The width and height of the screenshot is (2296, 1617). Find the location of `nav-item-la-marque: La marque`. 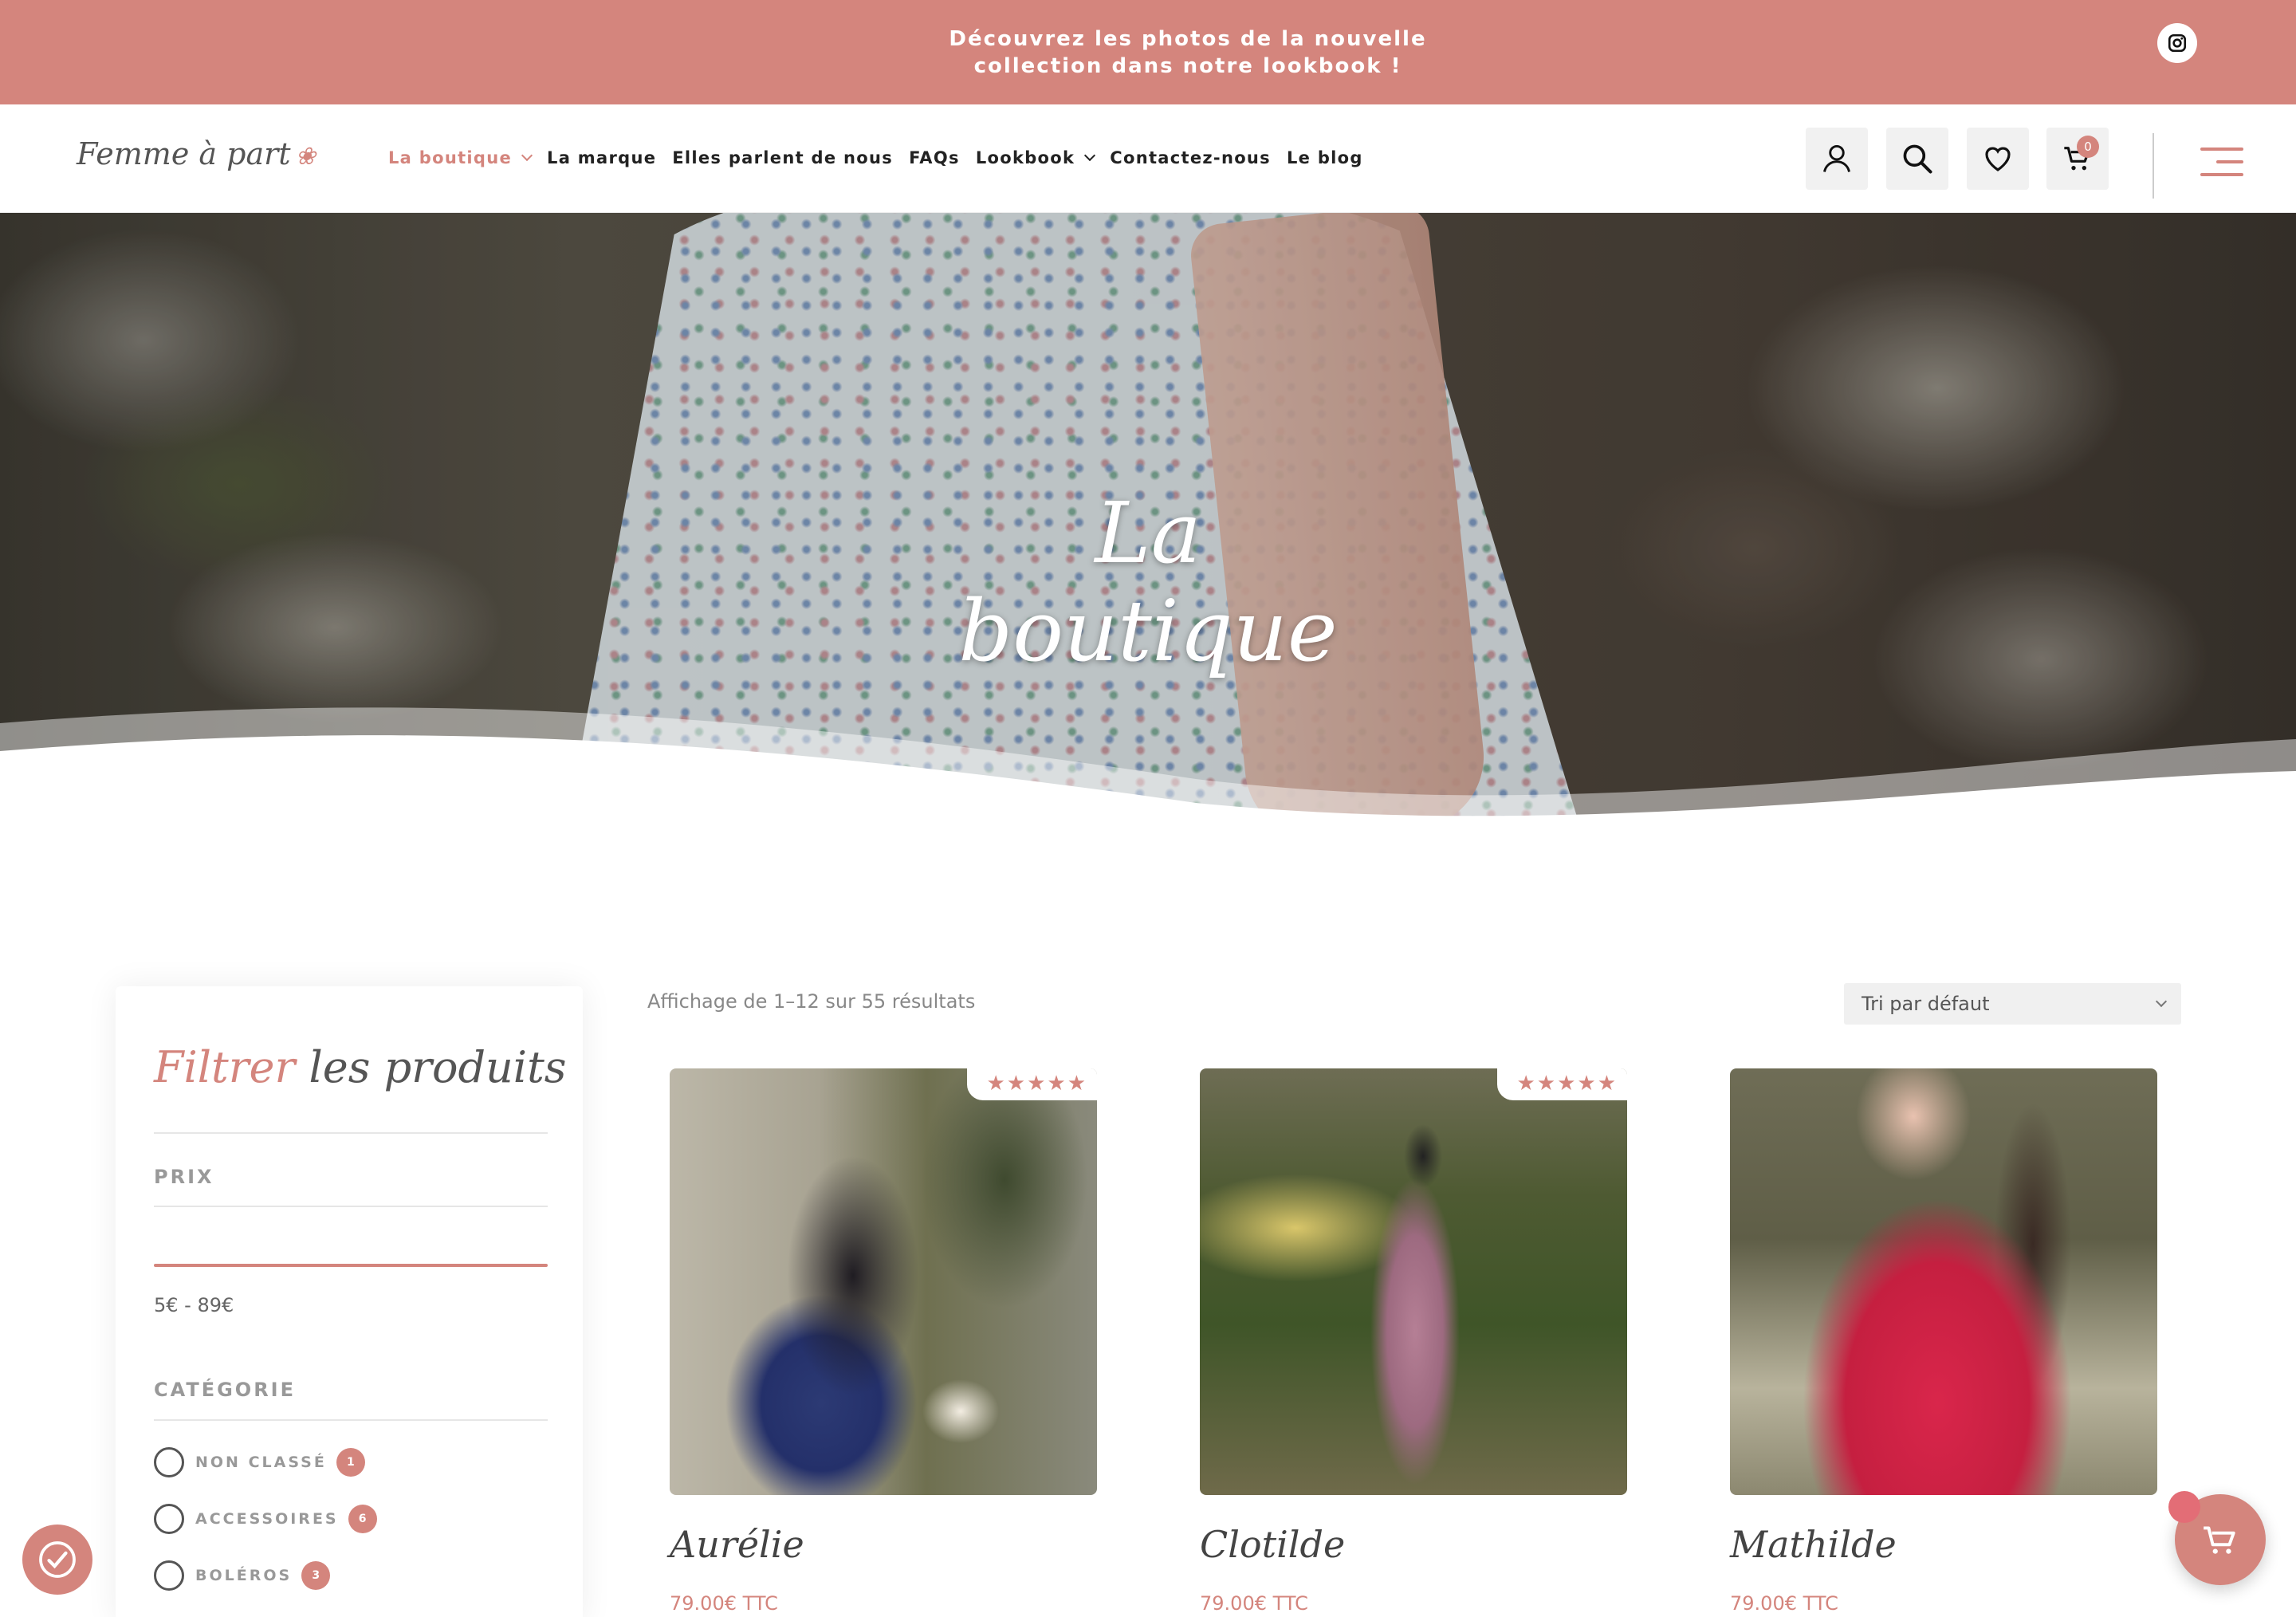

nav-item-la-marque: La marque is located at coordinates (601, 157).